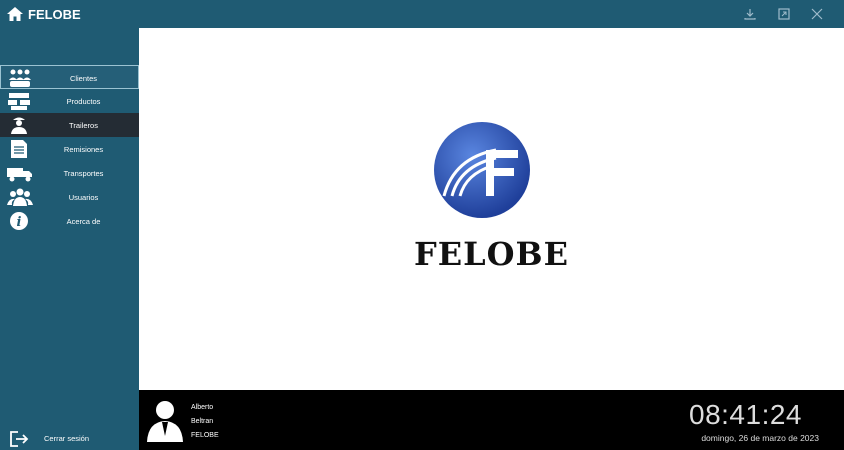  I want to click on user-first-name: Alberto, so click(202, 407).